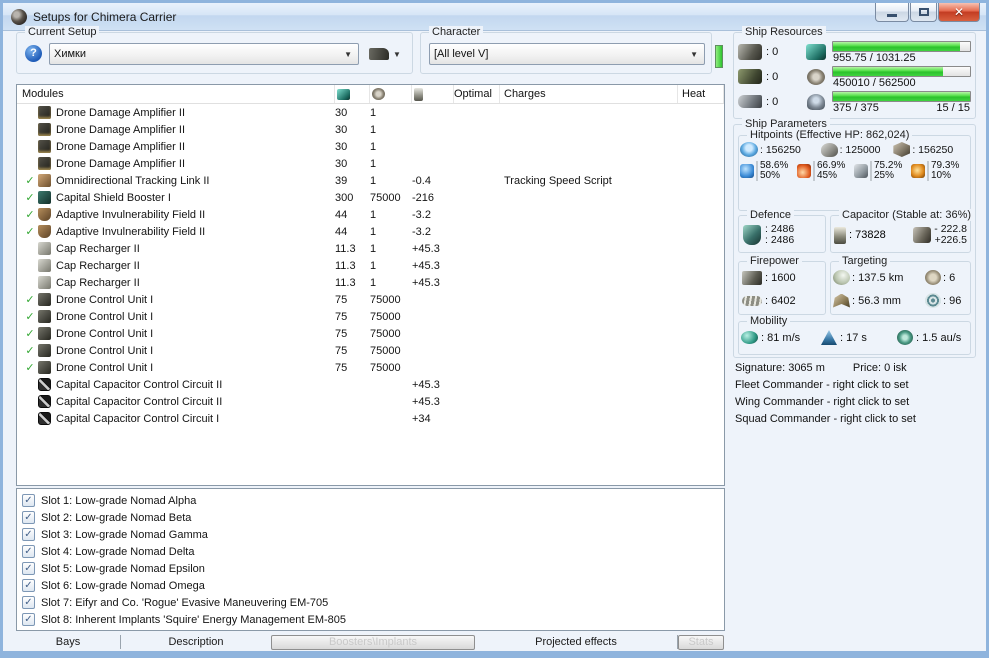 This screenshot has width=989, height=658. Describe the element at coordinates (907, 215) in the screenshot. I see `capacitor-label: Capacitor (Stable at: 36%)` at that location.